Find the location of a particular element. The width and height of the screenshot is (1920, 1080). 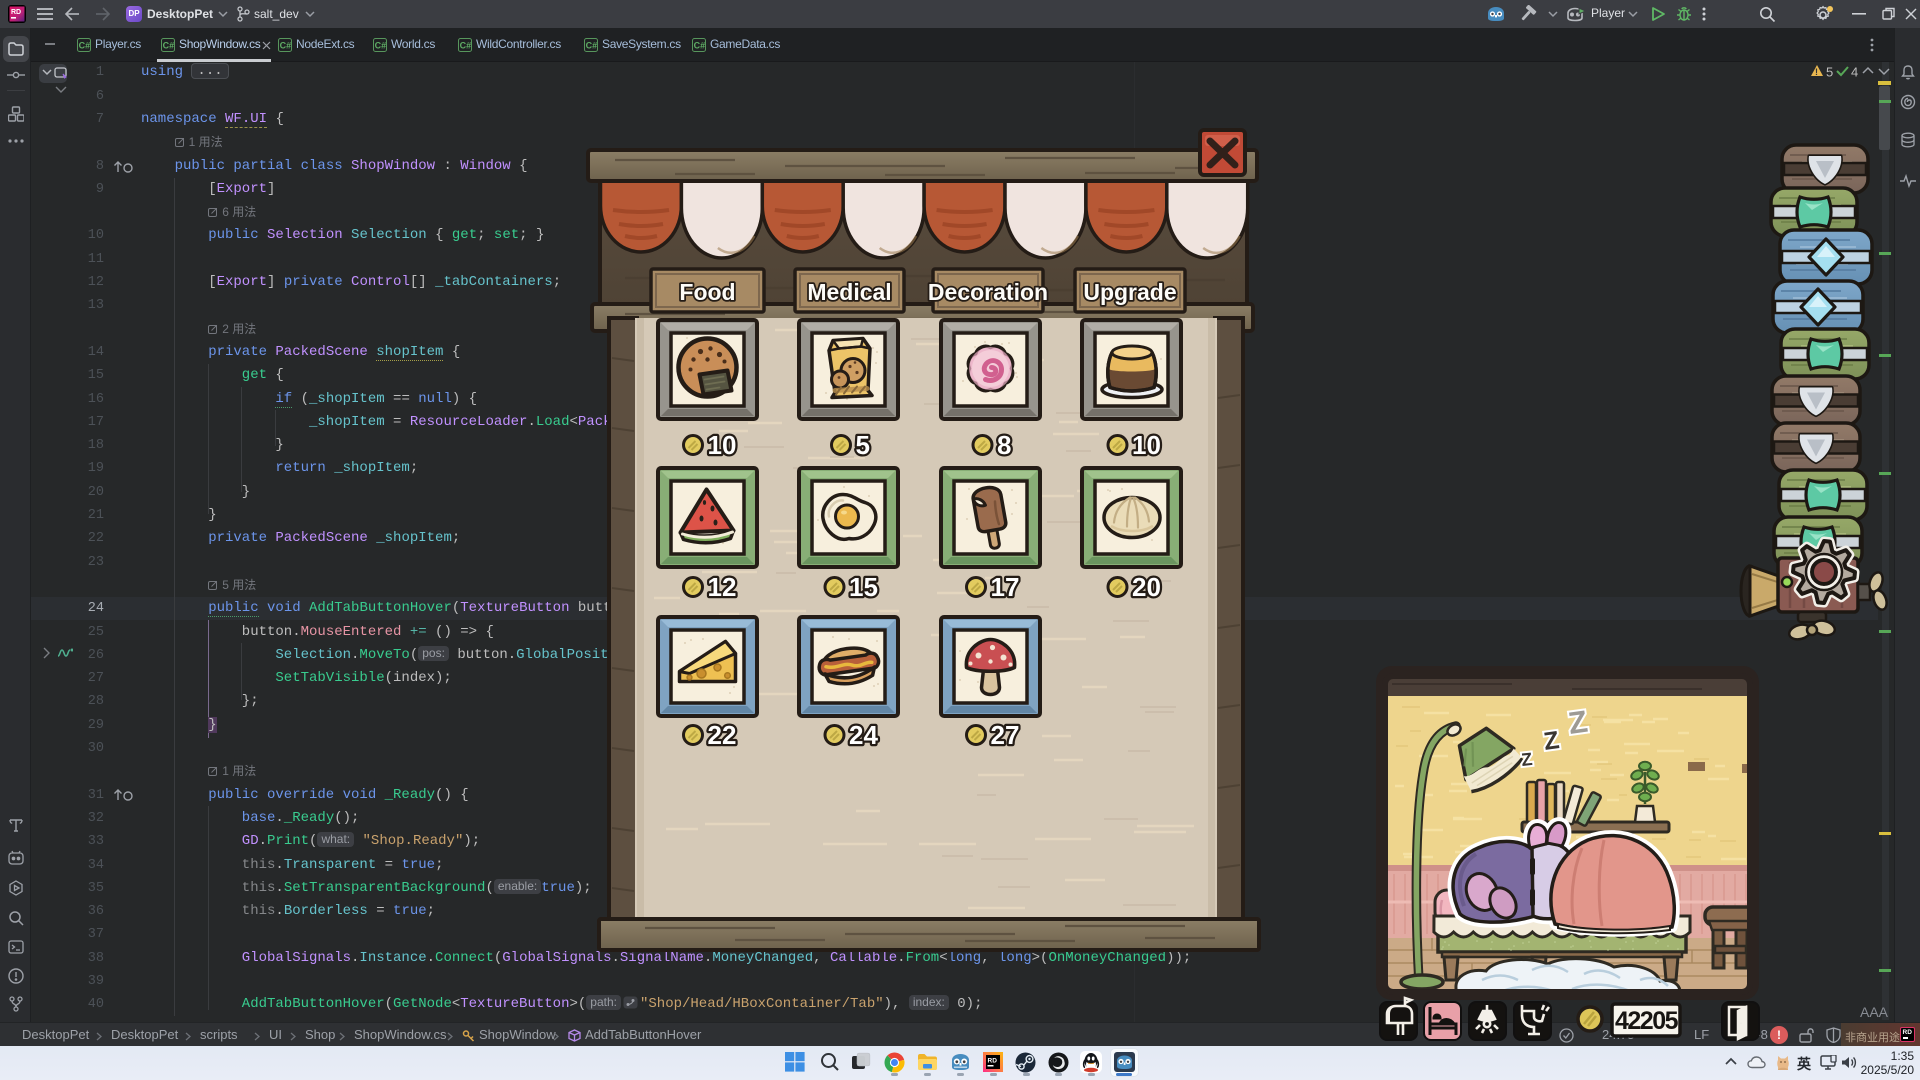

svg-text: Decoration is located at coordinates (988, 292).